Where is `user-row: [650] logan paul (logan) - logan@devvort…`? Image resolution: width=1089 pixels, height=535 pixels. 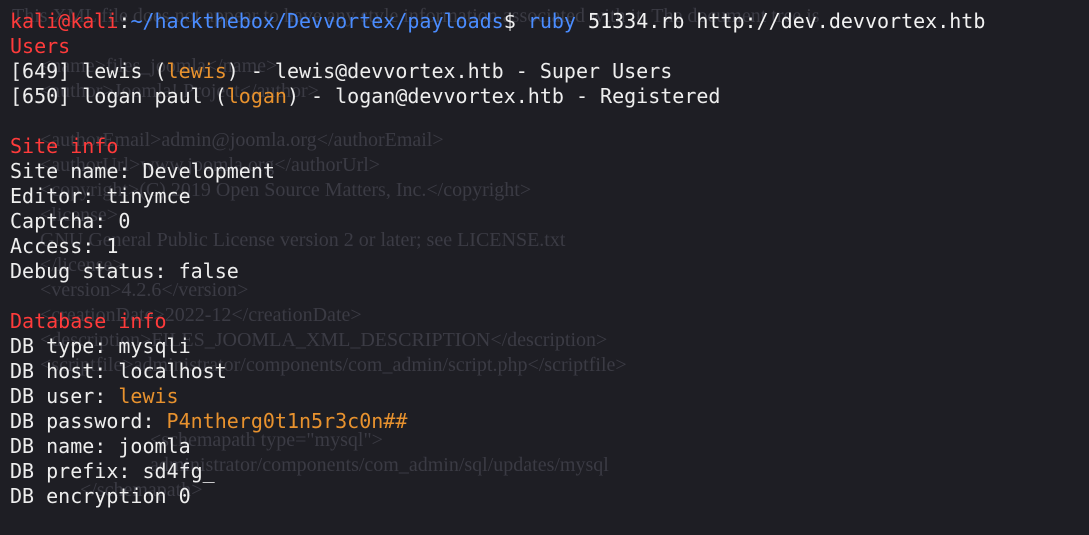 user-row: [650] logan paul (logan) - logan@devvort… is located at coordinates (365, 96).